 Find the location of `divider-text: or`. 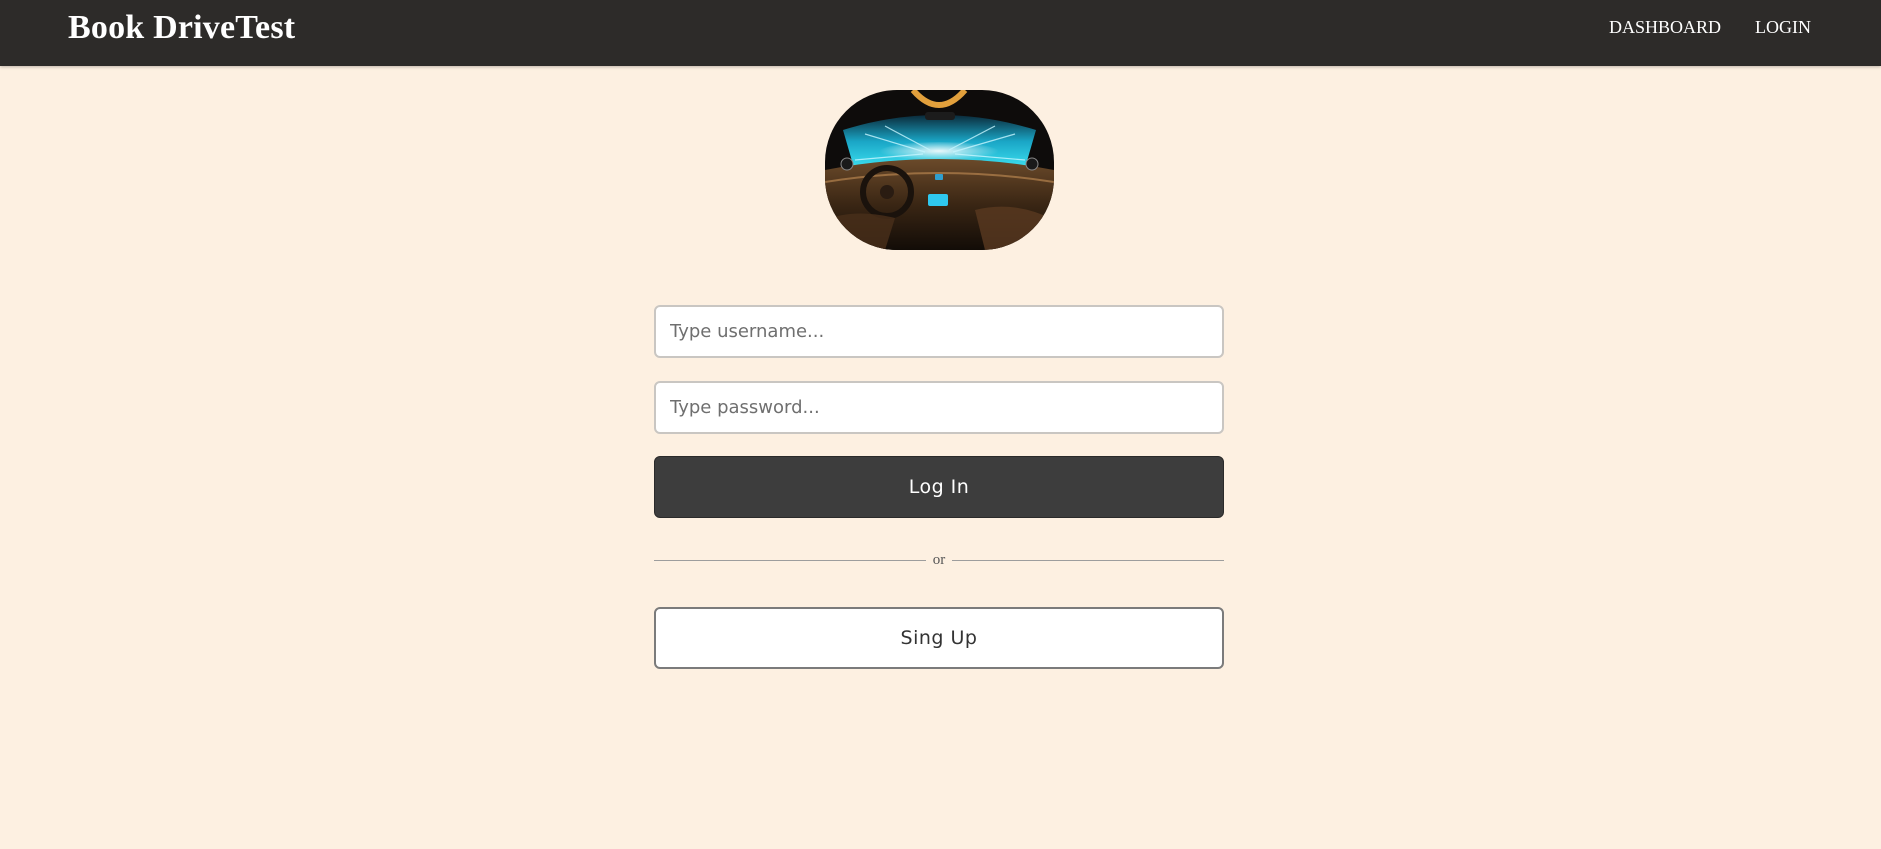

divider-text: or is located at coordinates (939, 560).